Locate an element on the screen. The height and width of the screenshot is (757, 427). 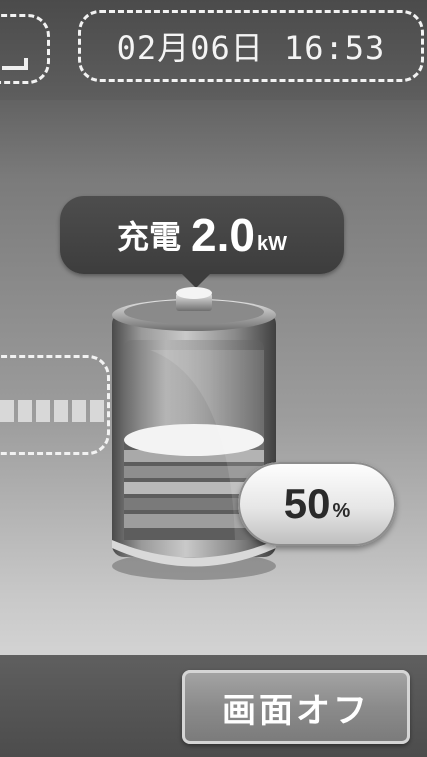
battery-terminal-top is located at coordinates (194, 293).